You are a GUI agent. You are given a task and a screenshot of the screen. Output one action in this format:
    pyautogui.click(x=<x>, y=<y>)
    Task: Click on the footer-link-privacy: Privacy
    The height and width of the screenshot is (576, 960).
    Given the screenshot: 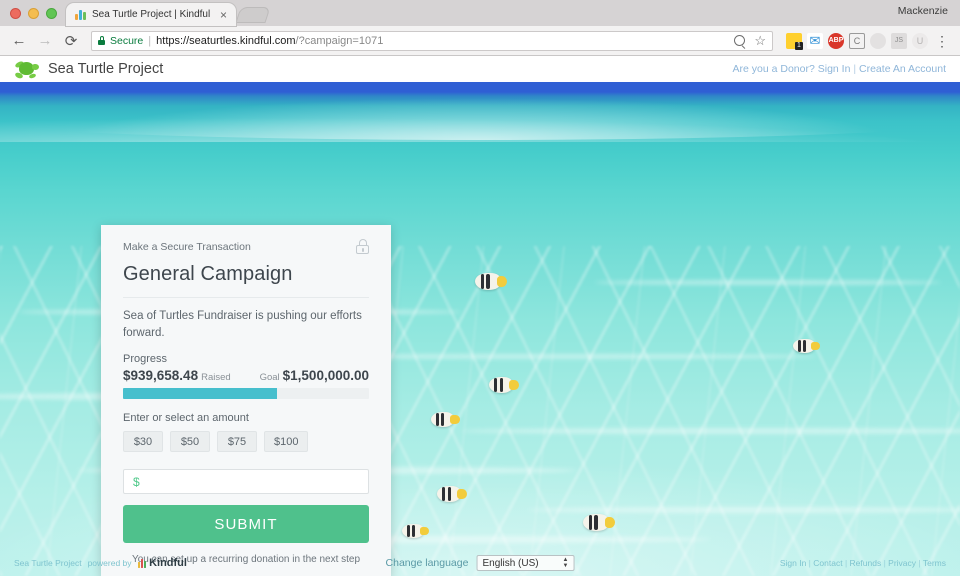 What is the action you would take?
    pyautogui.click(x=902, y=563)
    